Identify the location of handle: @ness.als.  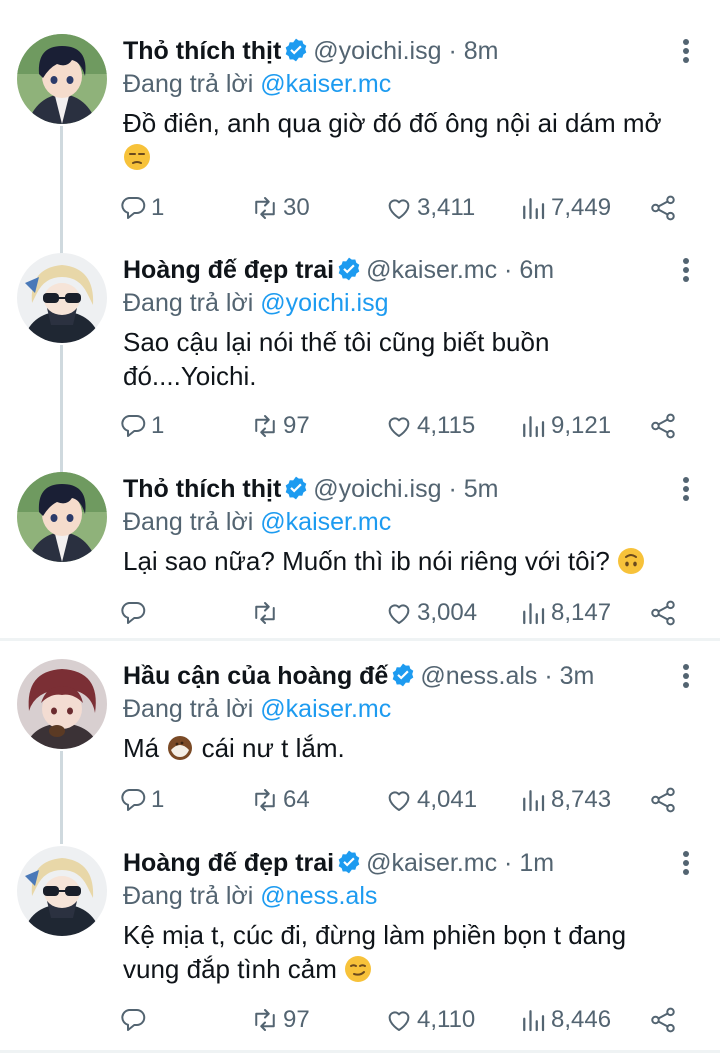
(478, 676).